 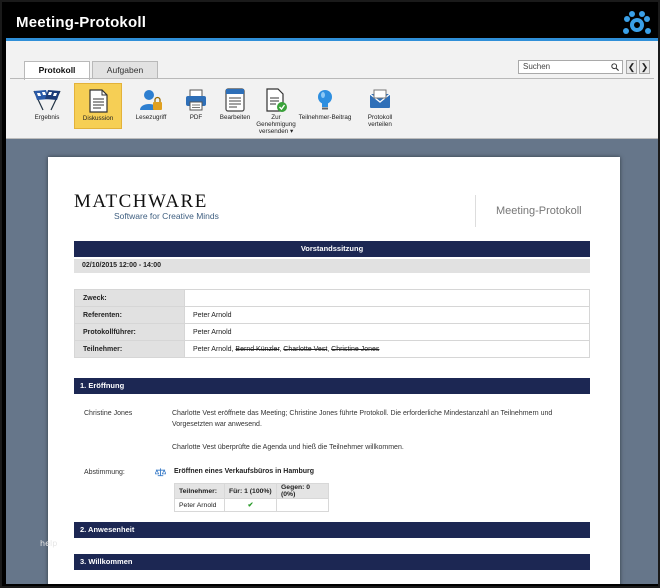 What do you see at coordinates (81, 22) in the screenshot?
I see `window-title: Meeting-Protokoll` at bounding box center [81, 22].